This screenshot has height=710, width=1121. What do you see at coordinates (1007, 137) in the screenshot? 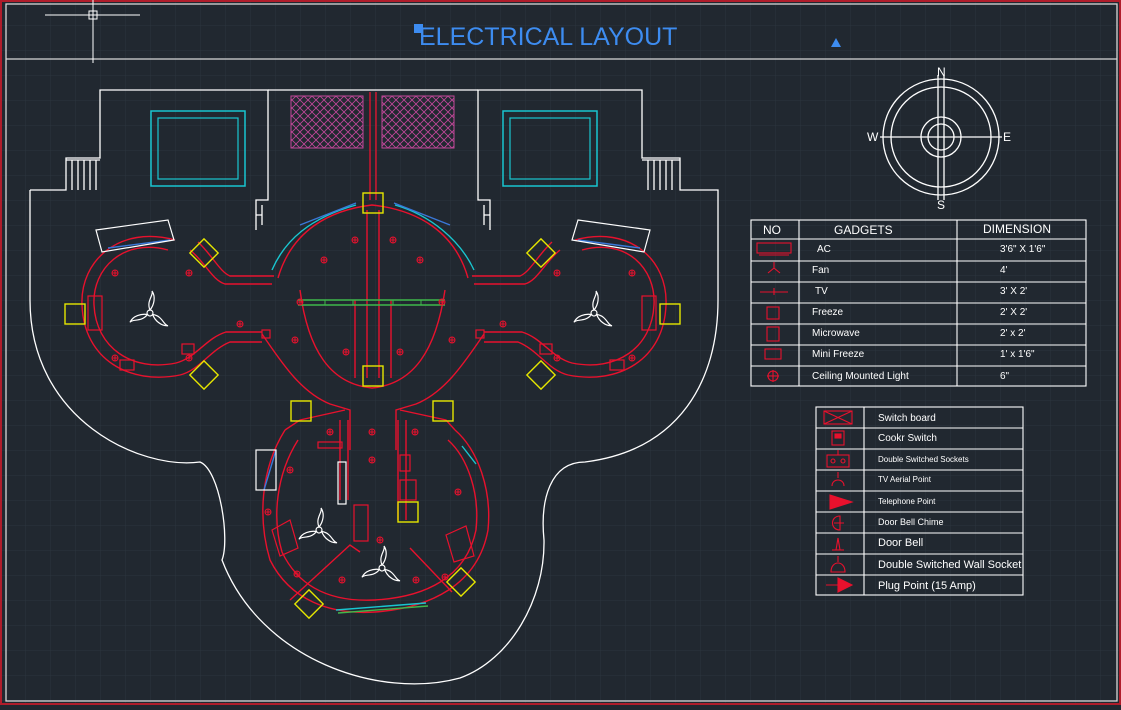
I see `compass-e-label: E` at bounding box center [1007, 137].